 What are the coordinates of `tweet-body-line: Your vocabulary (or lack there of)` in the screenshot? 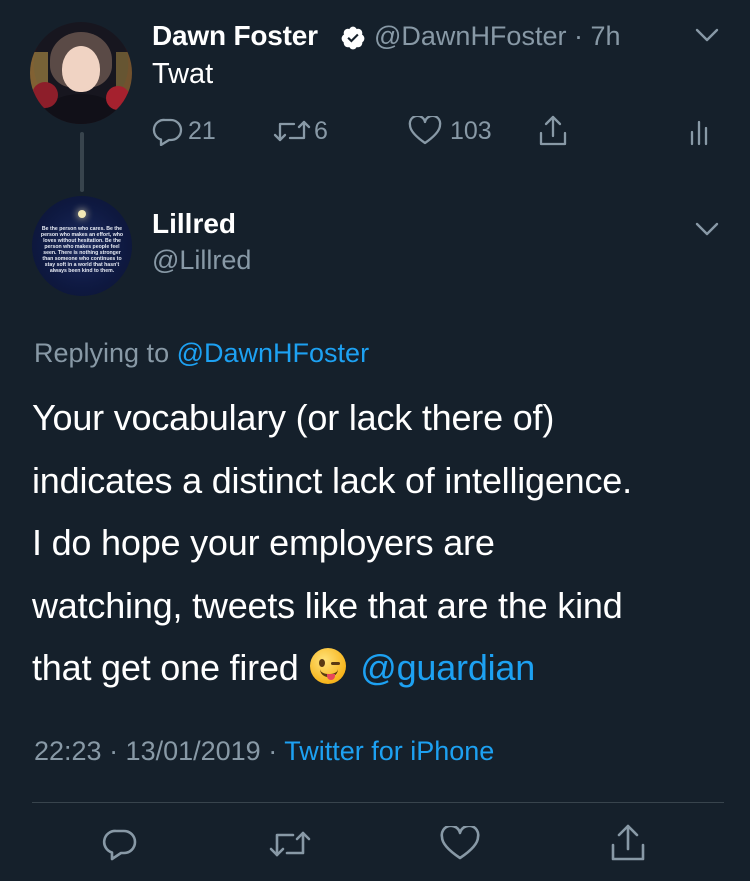 It's located at (293, 417).